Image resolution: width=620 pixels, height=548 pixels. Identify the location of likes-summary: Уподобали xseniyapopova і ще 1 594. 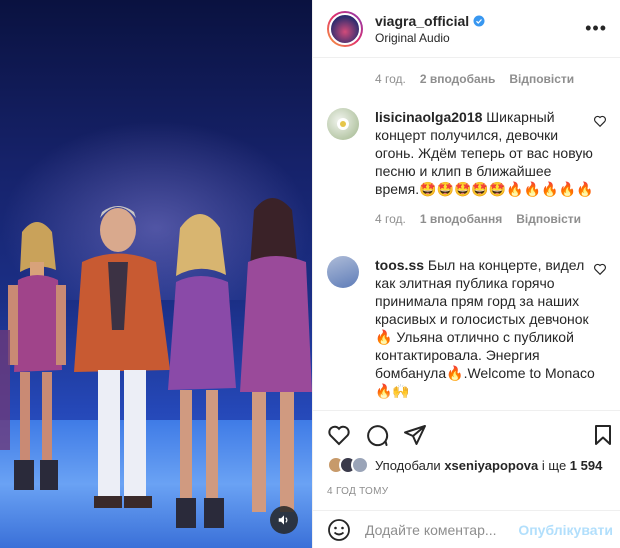
(464, 465).